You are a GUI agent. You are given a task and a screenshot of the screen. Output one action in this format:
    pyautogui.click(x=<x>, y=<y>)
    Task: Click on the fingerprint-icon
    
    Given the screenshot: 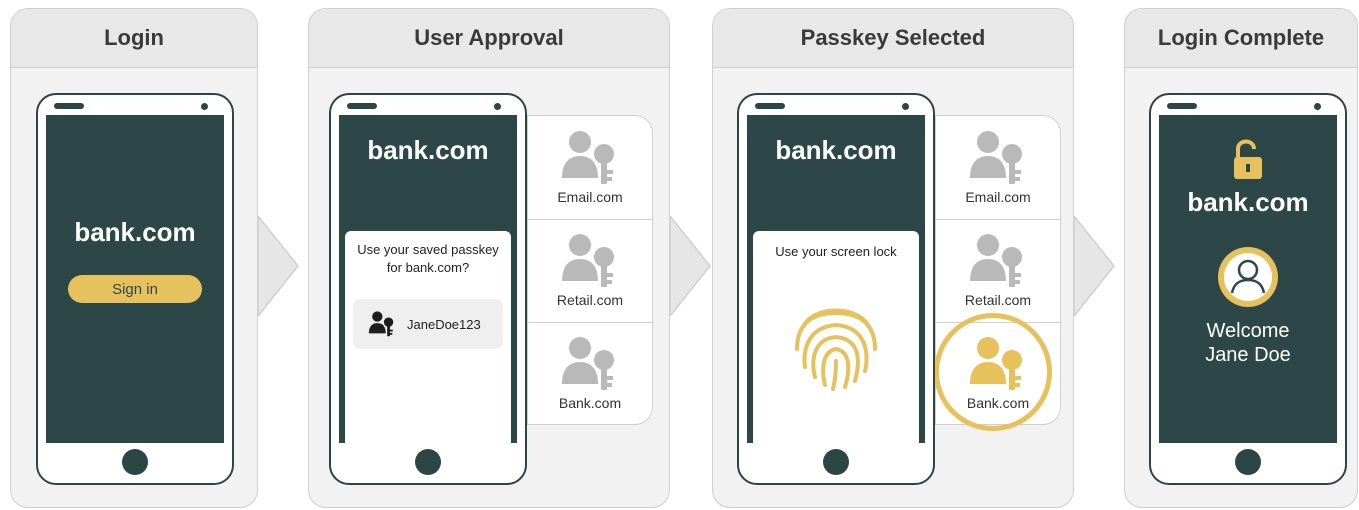 What is the action you would take?
    pyautogui.click(x=836, y=345)
    